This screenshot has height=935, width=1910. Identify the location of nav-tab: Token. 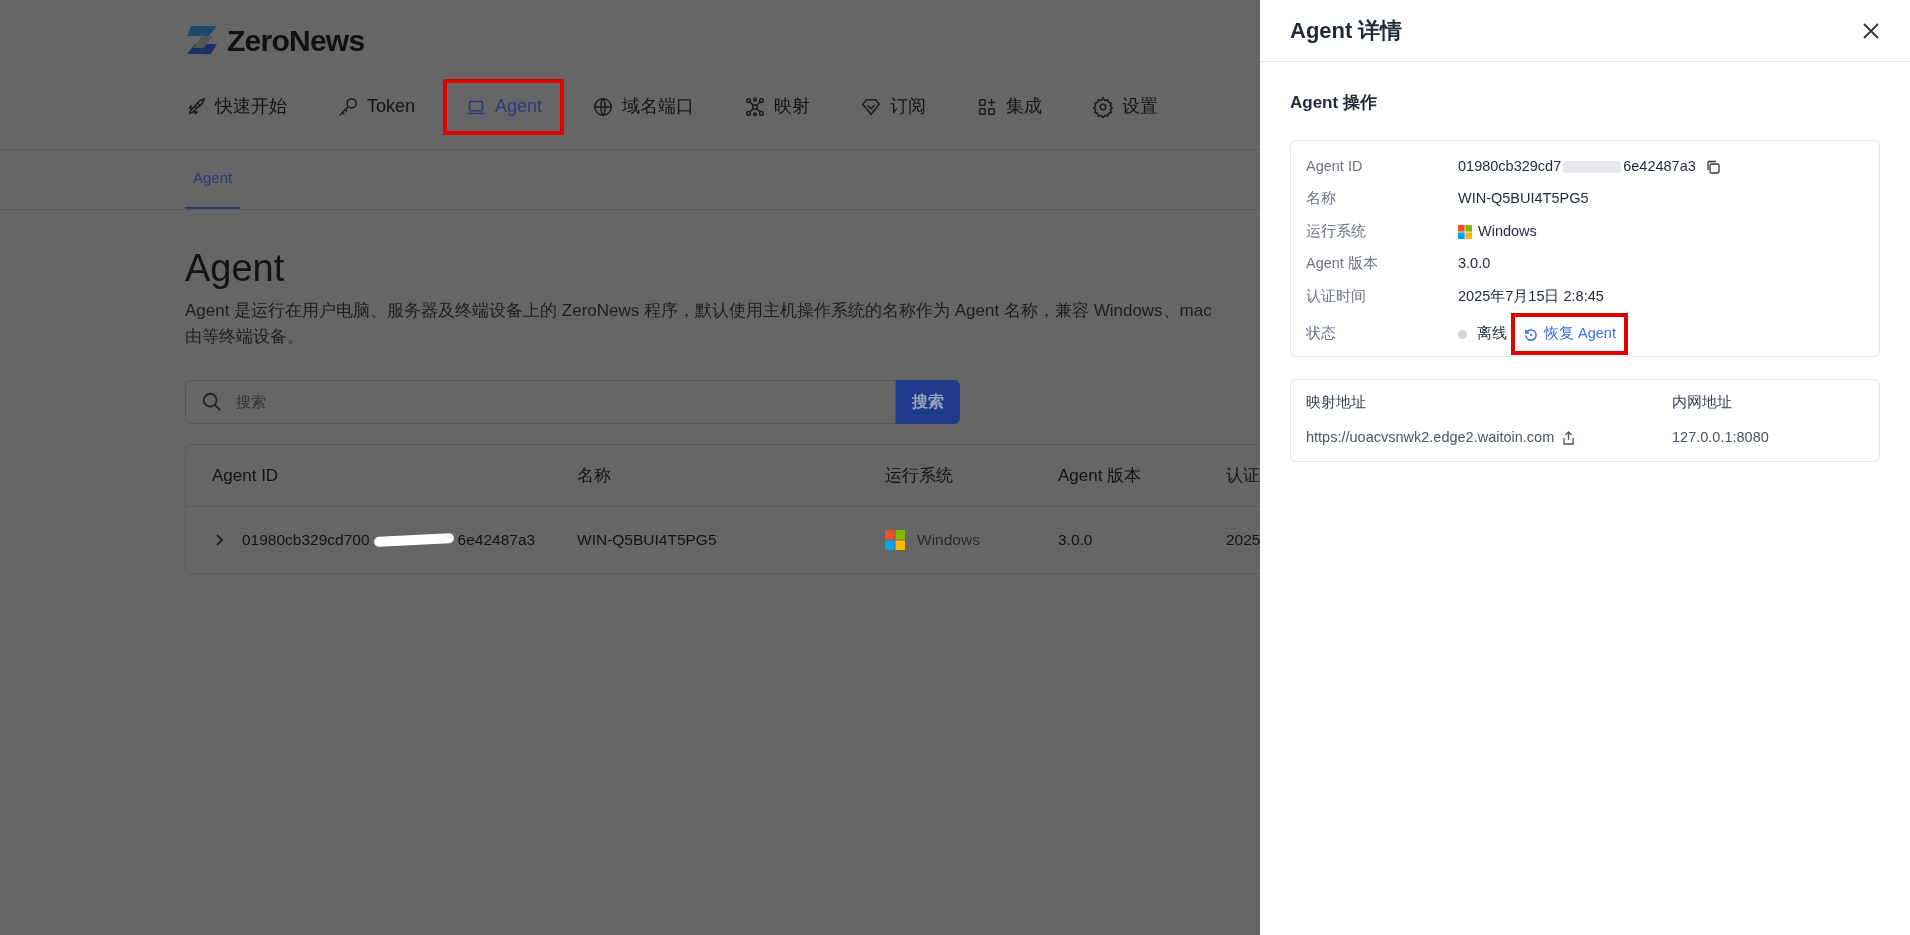
(376, 106).